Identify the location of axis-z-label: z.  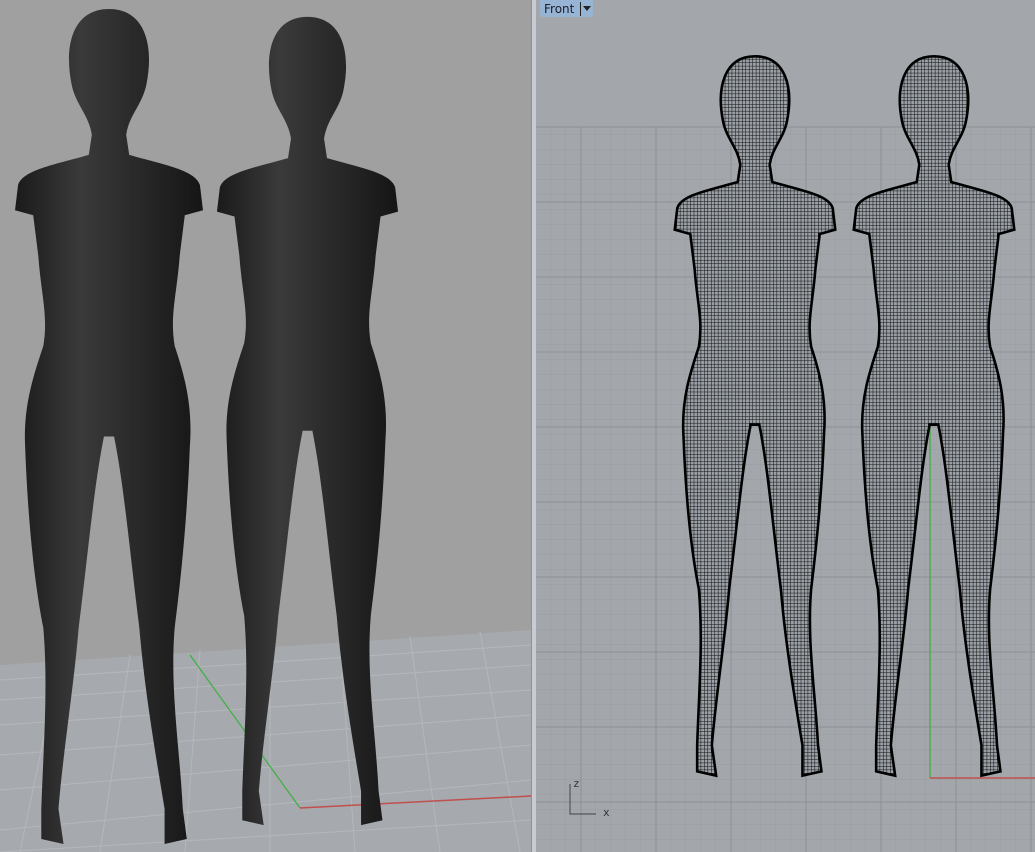
(576, 783).